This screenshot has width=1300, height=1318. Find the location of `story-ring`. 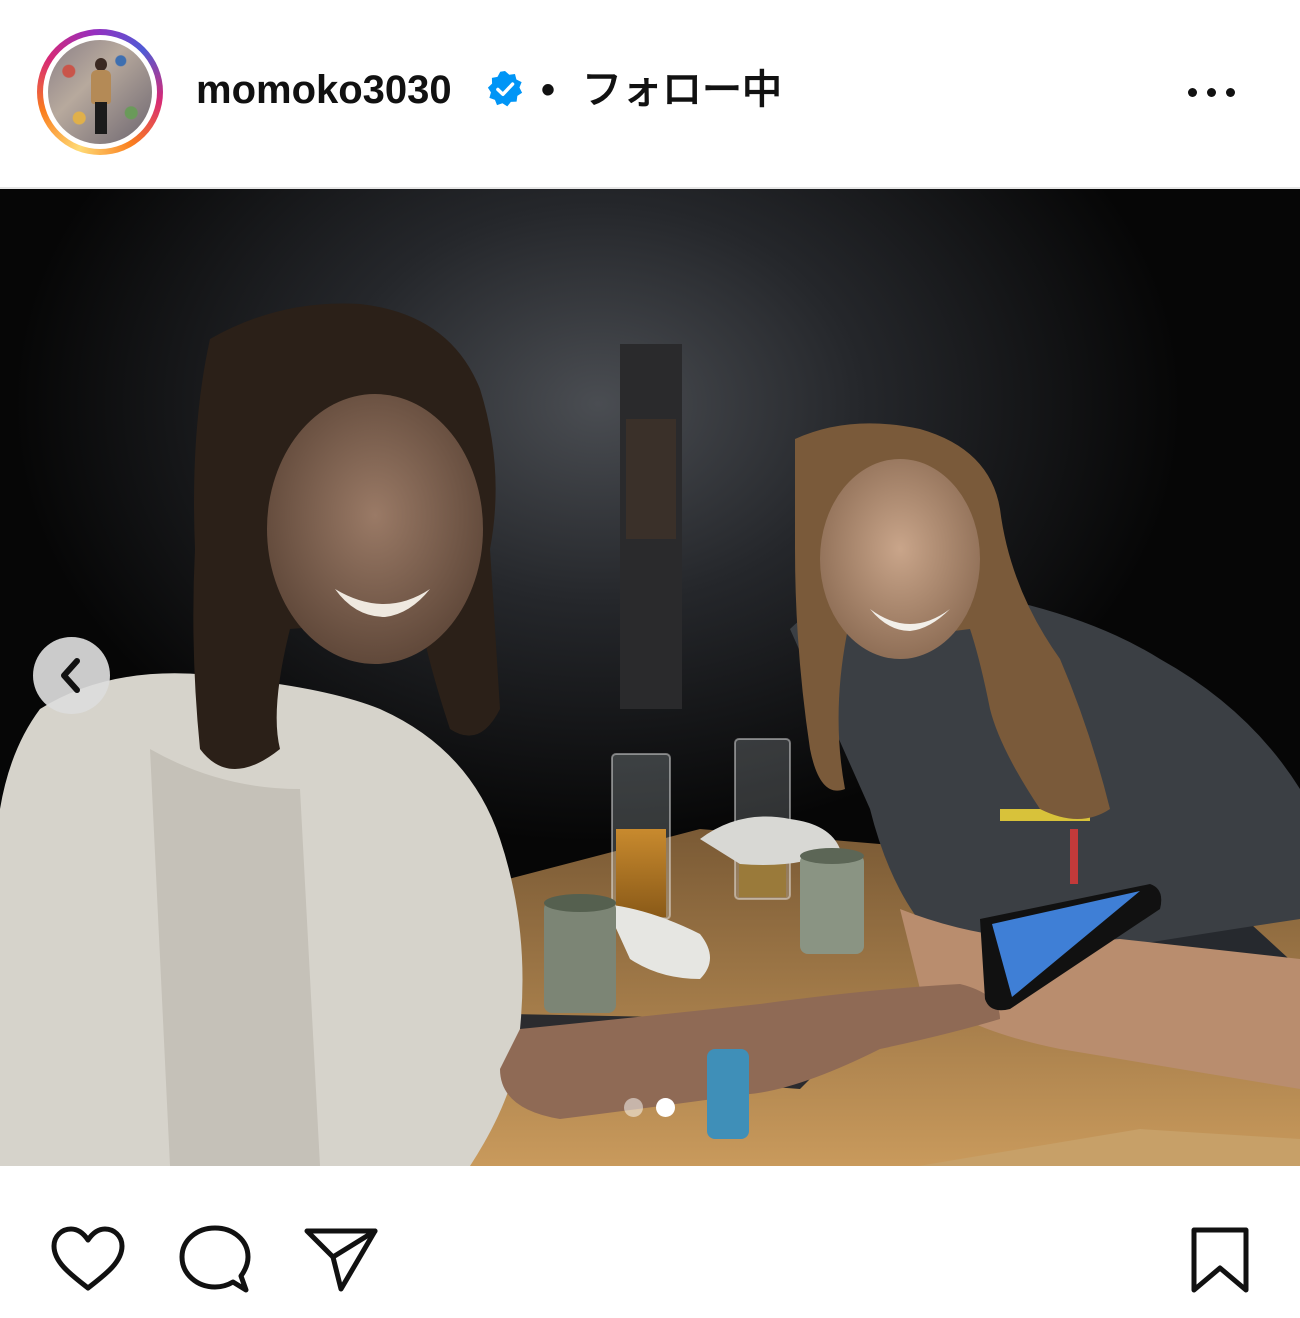

story-ring is located at coordinates (100, 92).